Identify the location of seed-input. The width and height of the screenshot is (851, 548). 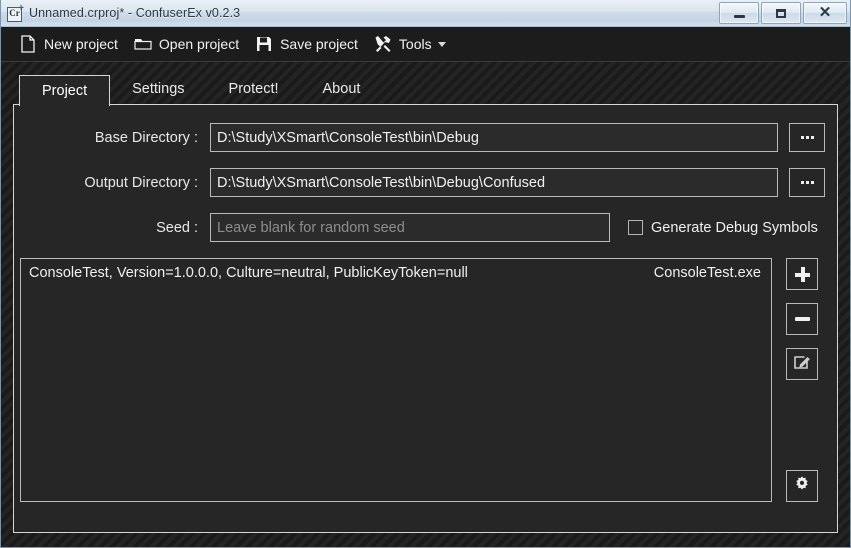
(410, 227).